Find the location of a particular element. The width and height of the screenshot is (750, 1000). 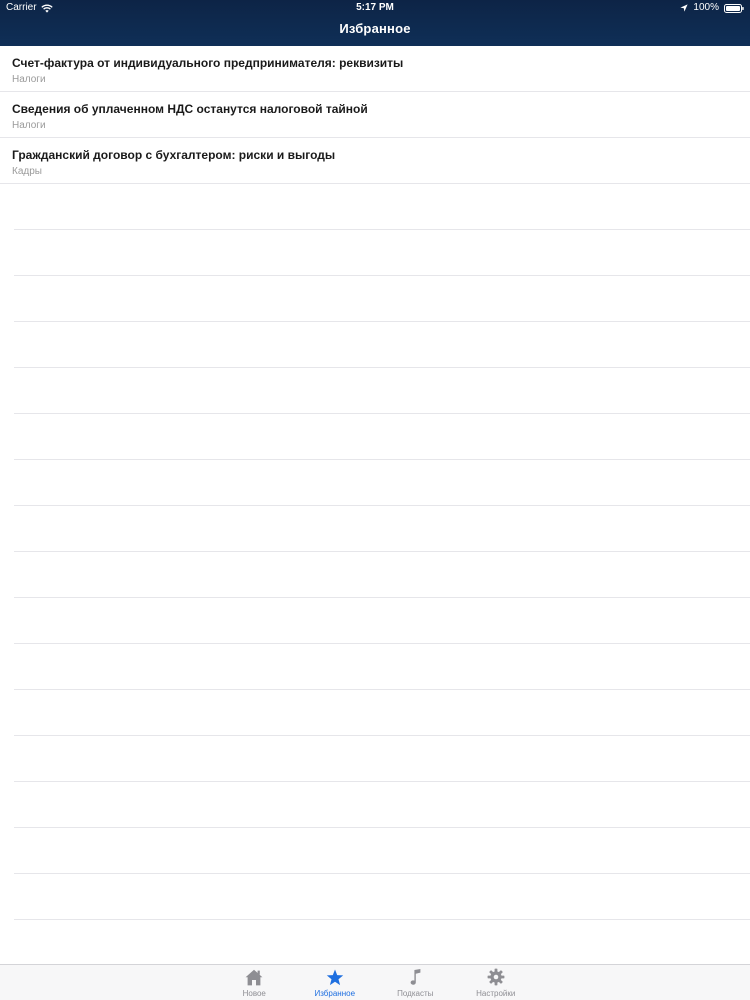

tab-label: Новое is located at coordinates (254, 993).